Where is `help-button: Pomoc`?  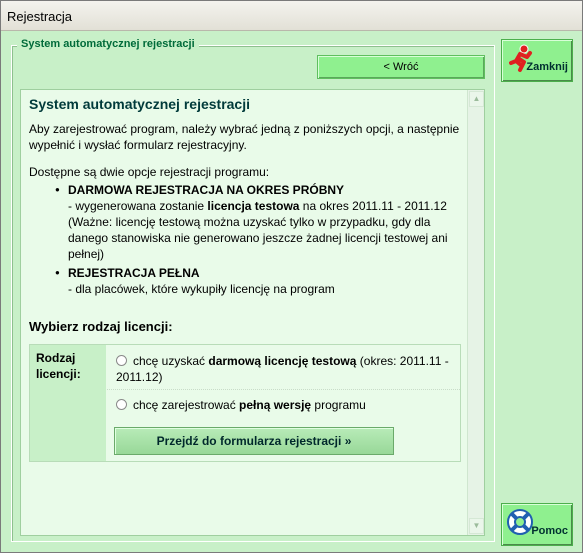 help-button: Pomoc is located at coordinates (537, 524).